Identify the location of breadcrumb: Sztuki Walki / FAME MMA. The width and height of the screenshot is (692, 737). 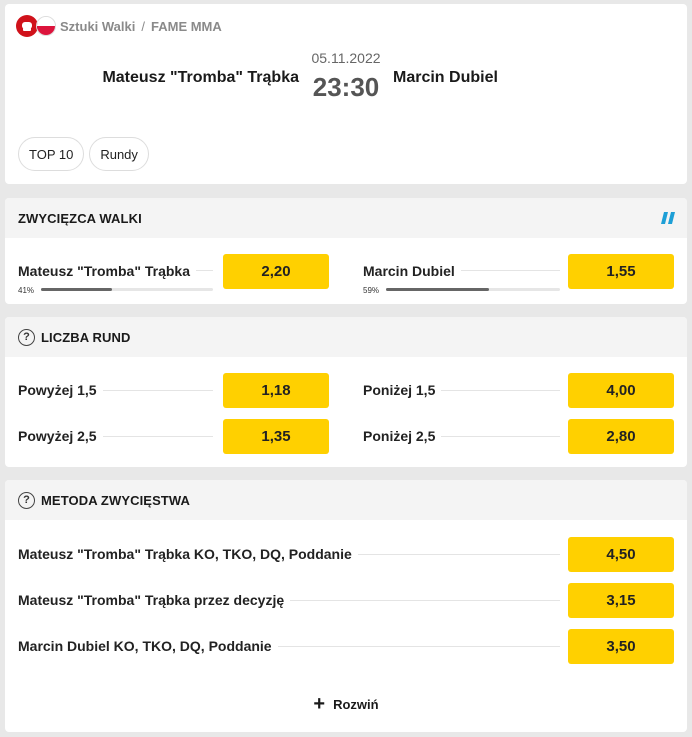
(119, 26).